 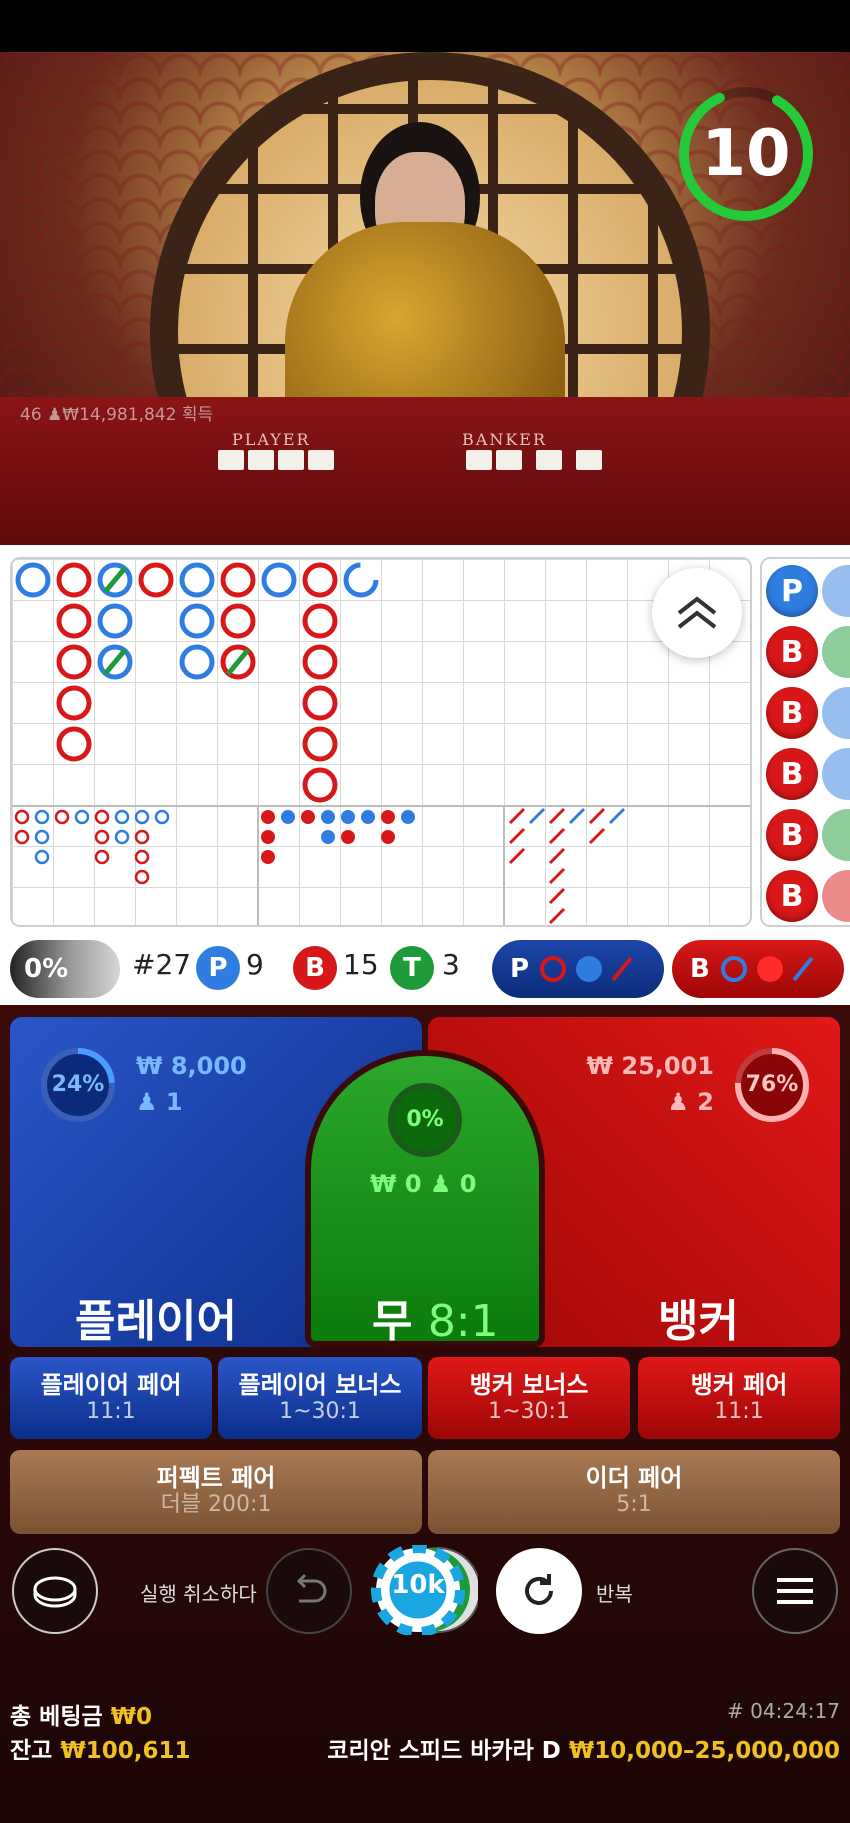 I want to click on menu-button, so click(x=795, y=1591).